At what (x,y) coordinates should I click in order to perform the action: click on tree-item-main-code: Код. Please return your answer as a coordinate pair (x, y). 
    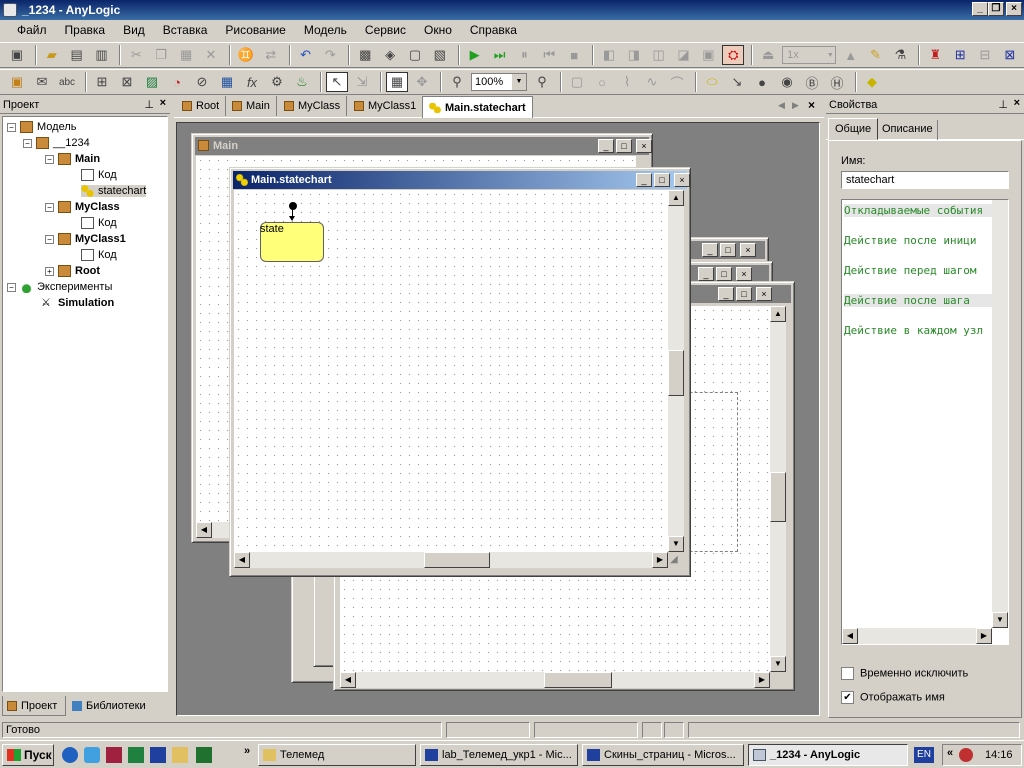
    Looking at the image, I should click on (99, 175).